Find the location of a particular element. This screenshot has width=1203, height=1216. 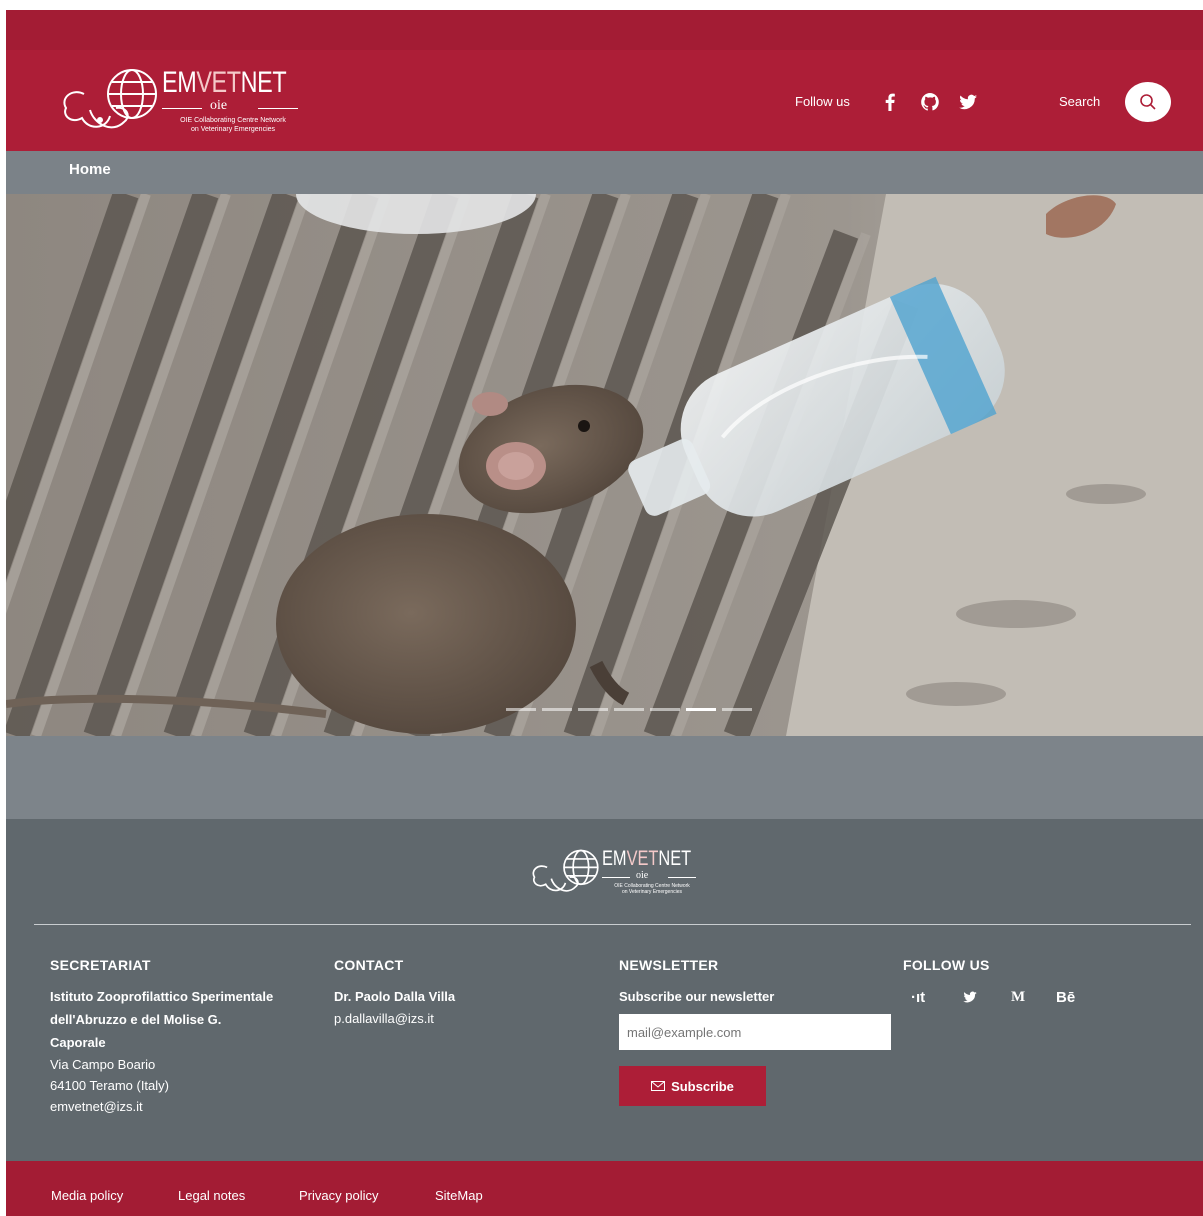

top-strip is located at coordinates (604, 30).